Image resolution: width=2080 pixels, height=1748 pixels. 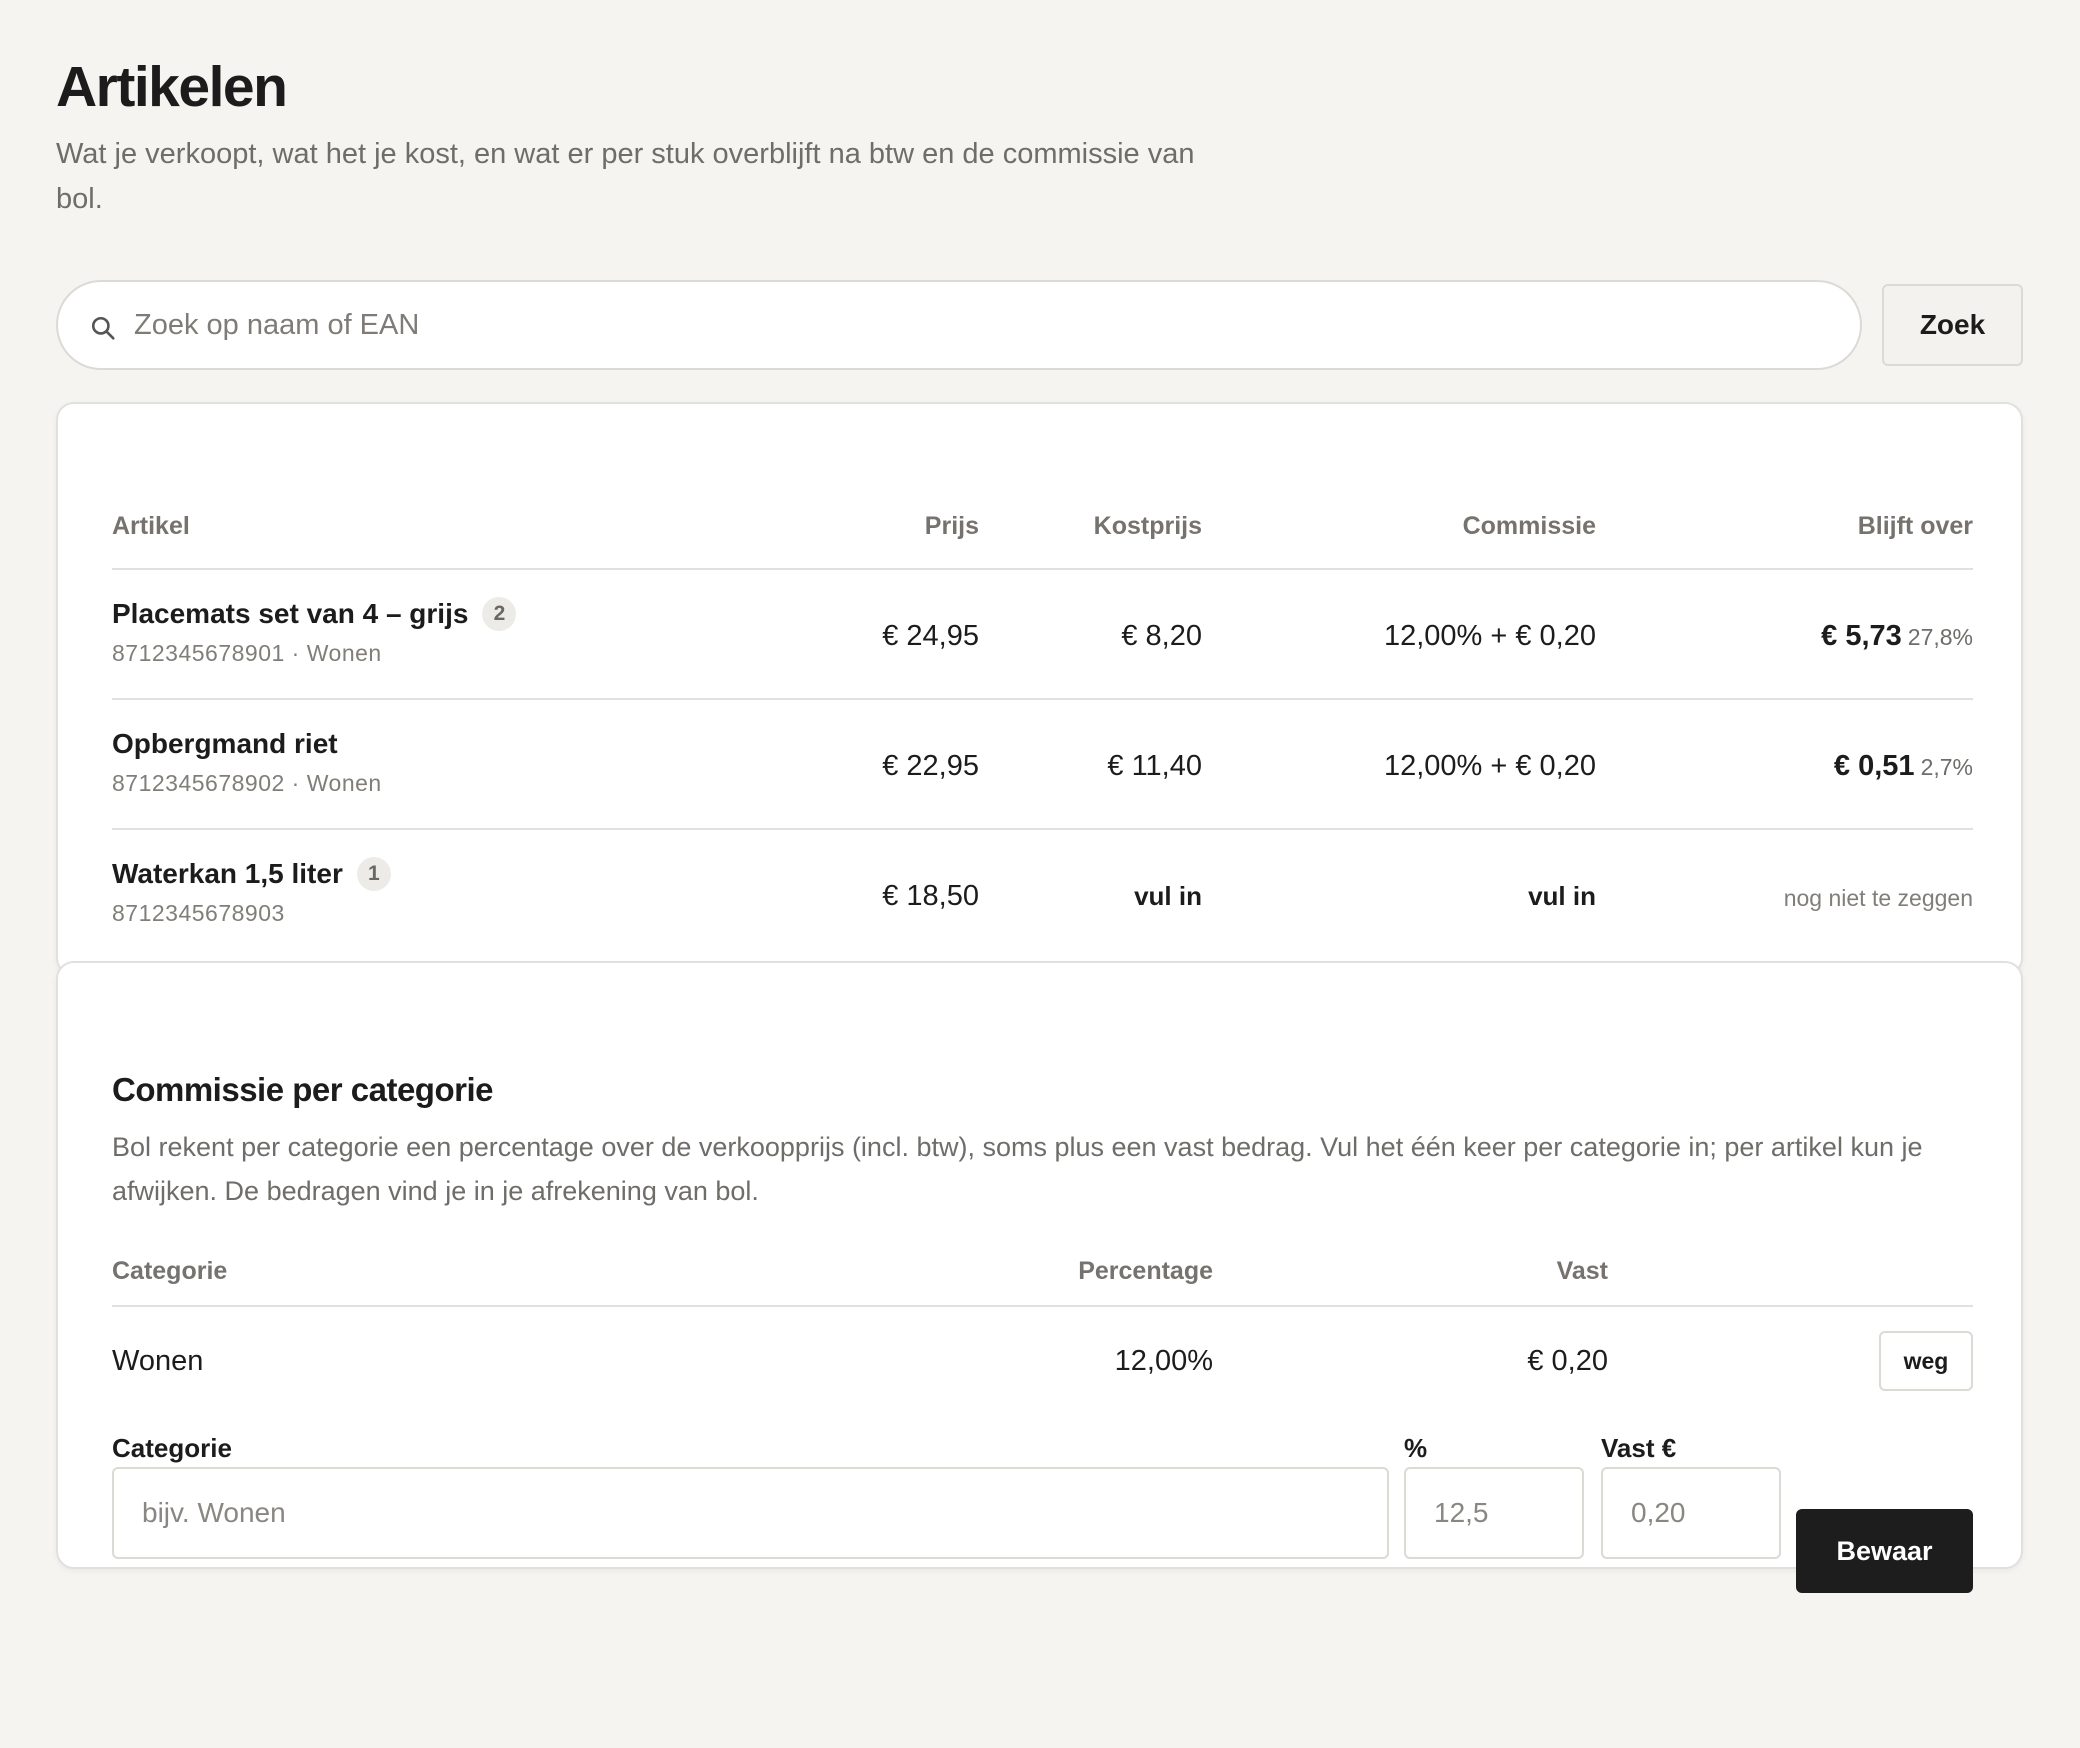 I want to click on article-name: Opbergmand riet, so click(x=225, y=744).